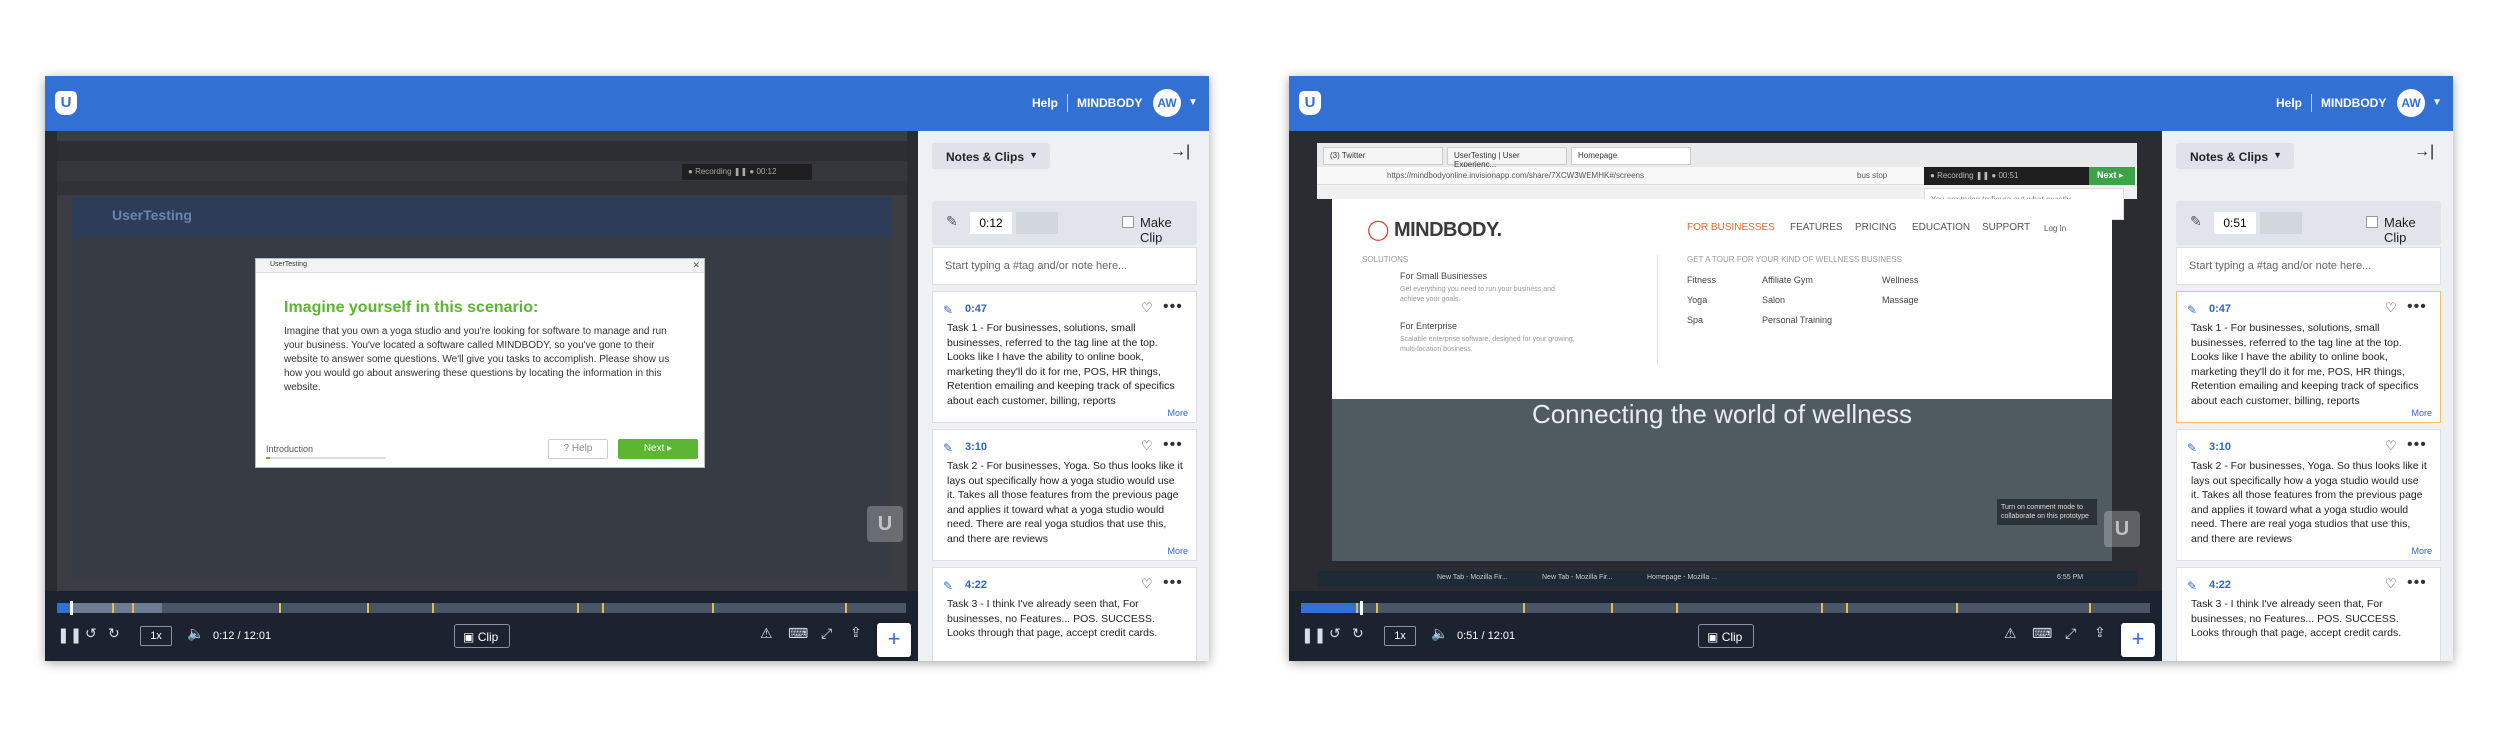  What do you see at coordinates (2235, 223) in the screenshot?
I see `clip-start-time: 0:51` at bounding box center [2235, 223].